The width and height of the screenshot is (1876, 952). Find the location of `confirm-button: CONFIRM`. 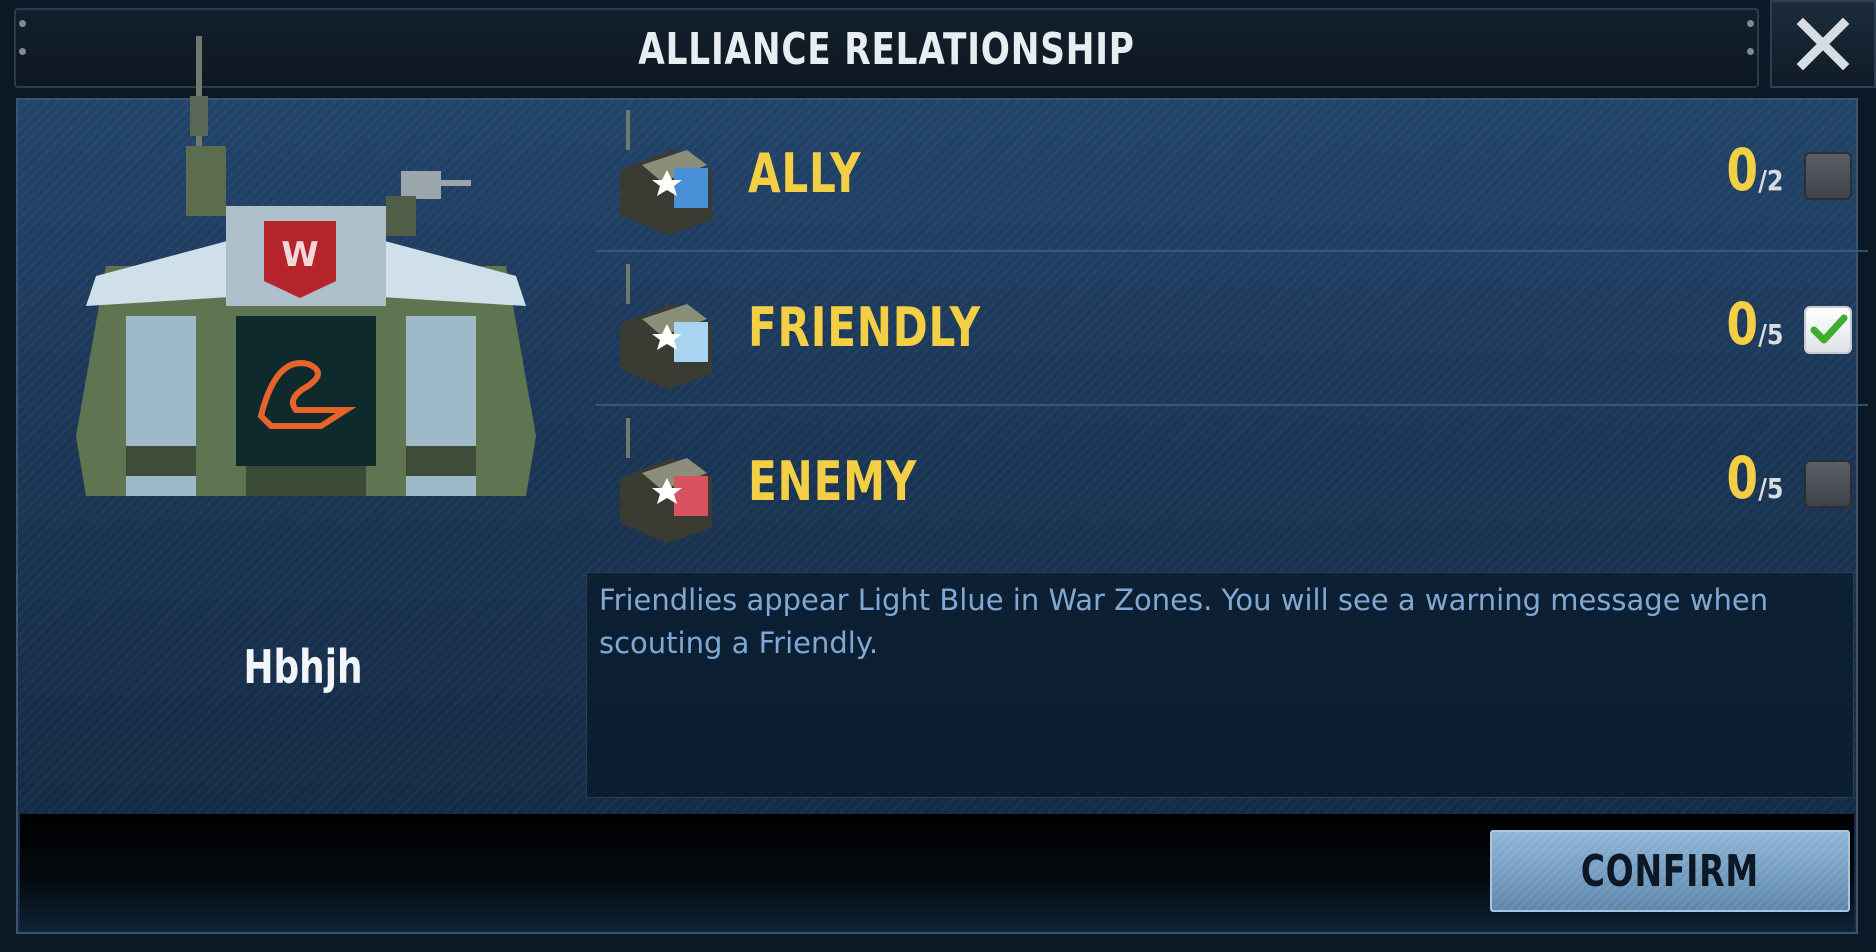

confirm-button: CONFIRM is located at coordinates (1670, 871).